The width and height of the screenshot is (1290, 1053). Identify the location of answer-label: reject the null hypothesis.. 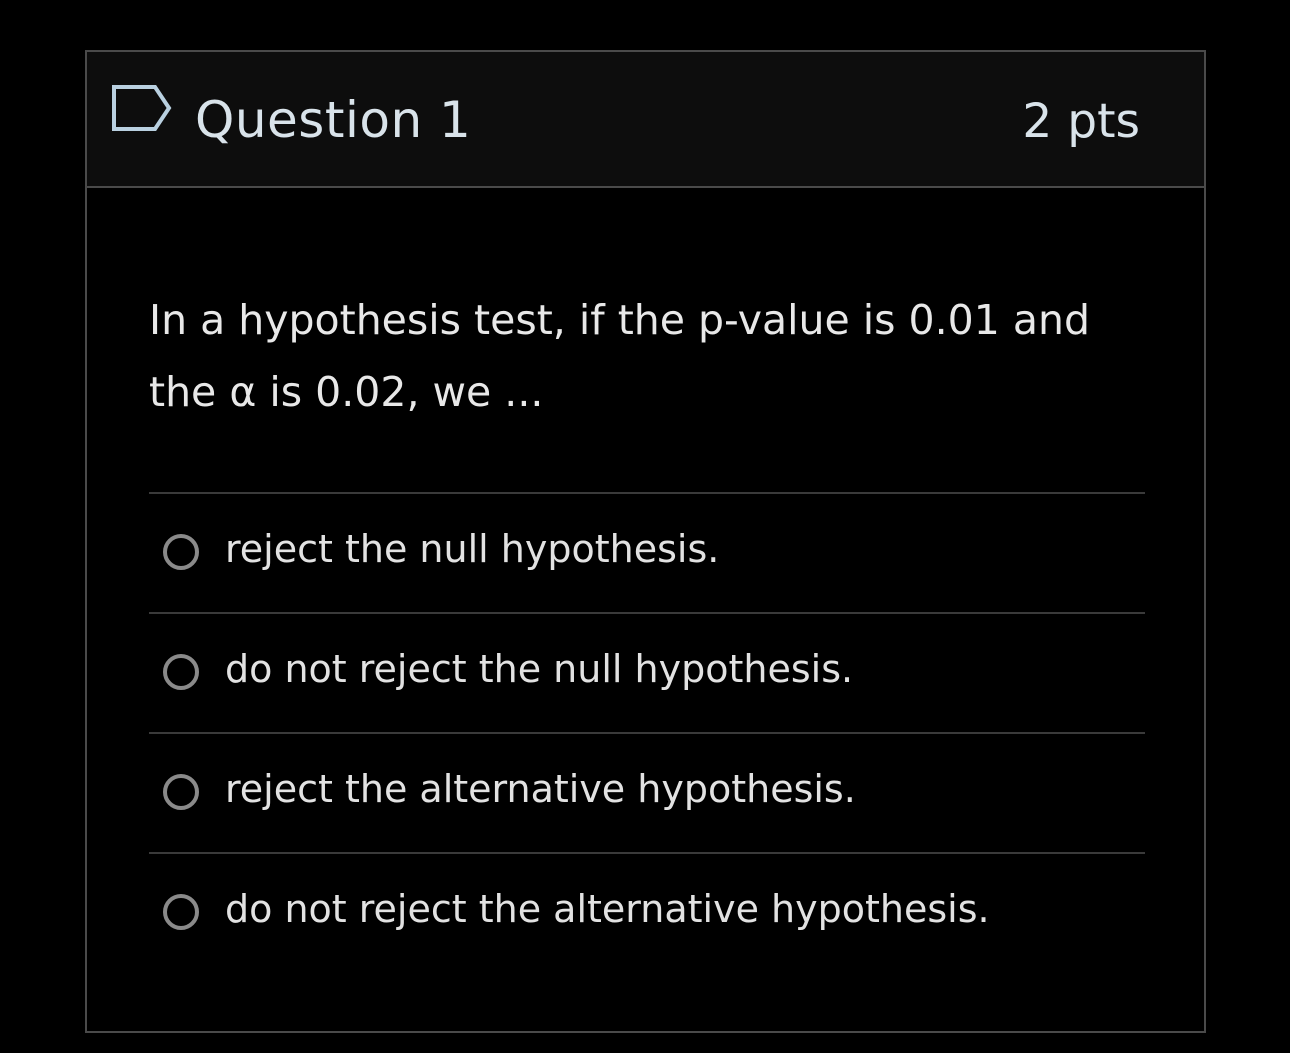
(472, 549).